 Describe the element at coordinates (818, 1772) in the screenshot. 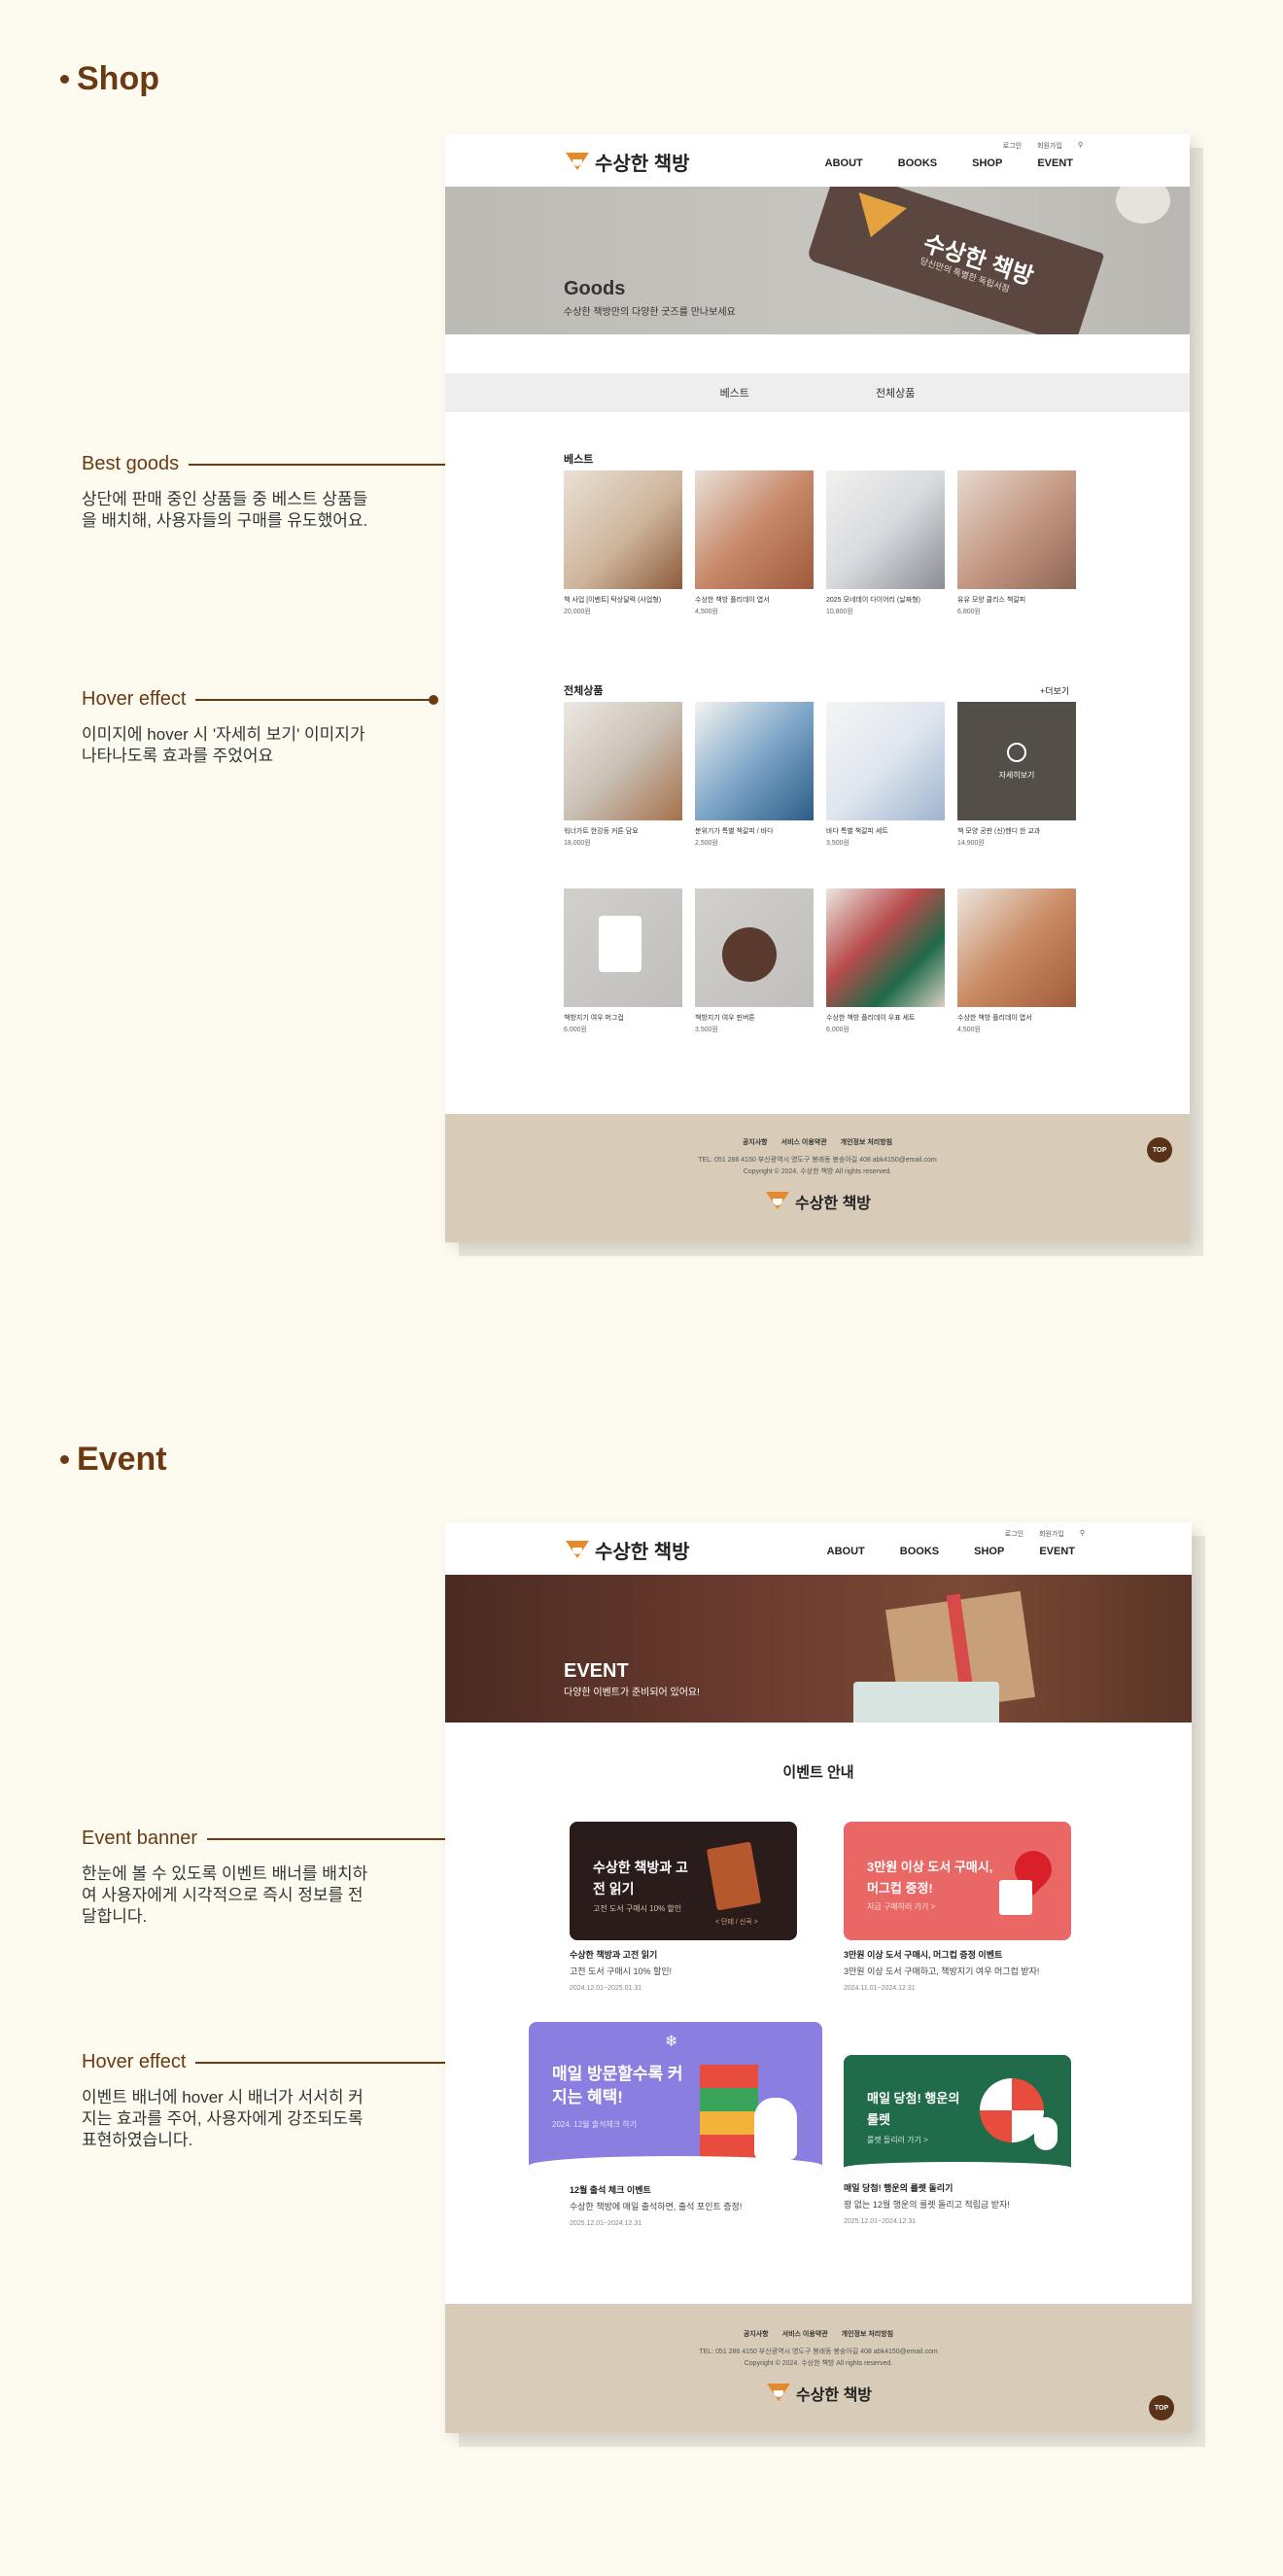

I see `event-section-heading: 이벤트 안내` at that location.